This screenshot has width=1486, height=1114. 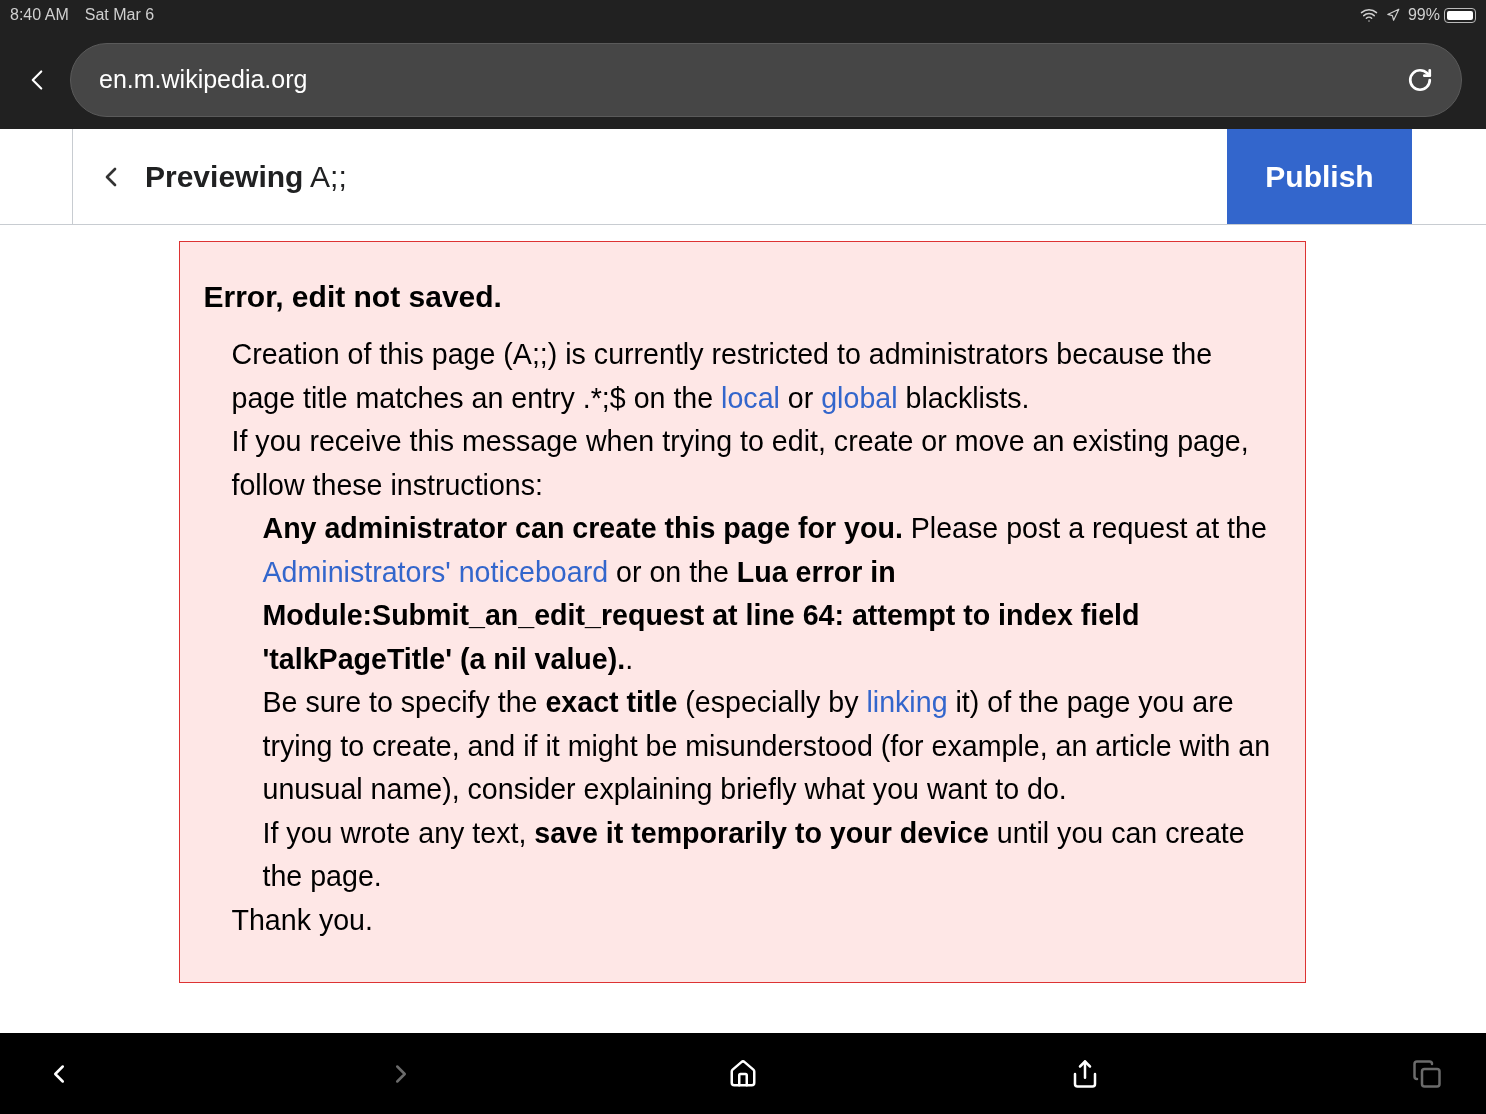 I want to click on message-paragraph: Creation of this page (A;;) is currently restricted to administrators because the page title matches an entry .*;$ on the local or global blacklists., so click(x=722, y=376).